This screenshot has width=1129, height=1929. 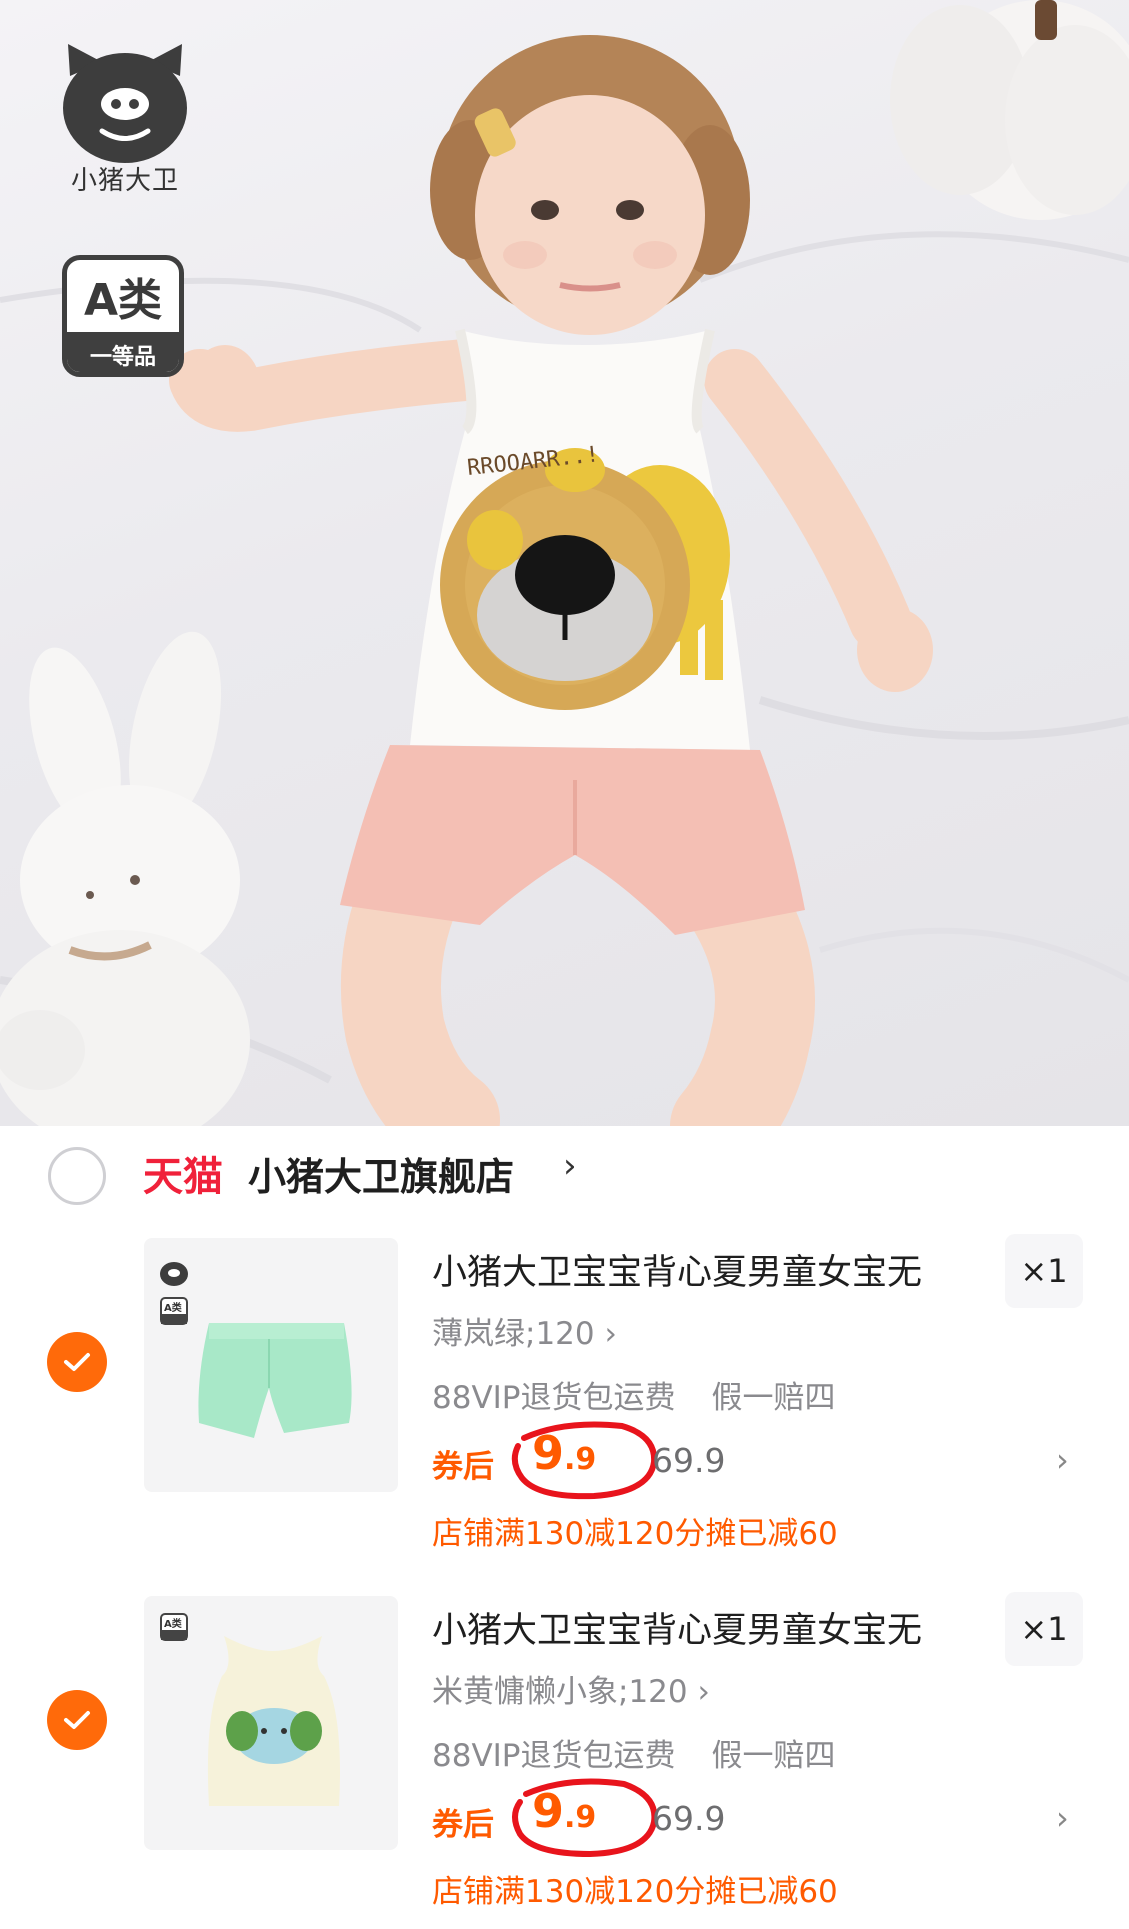 What do you see at coordinates (123, 300) in the screenshot?
I see `grade-badge-top: A类` at bounding box center [123, 300].